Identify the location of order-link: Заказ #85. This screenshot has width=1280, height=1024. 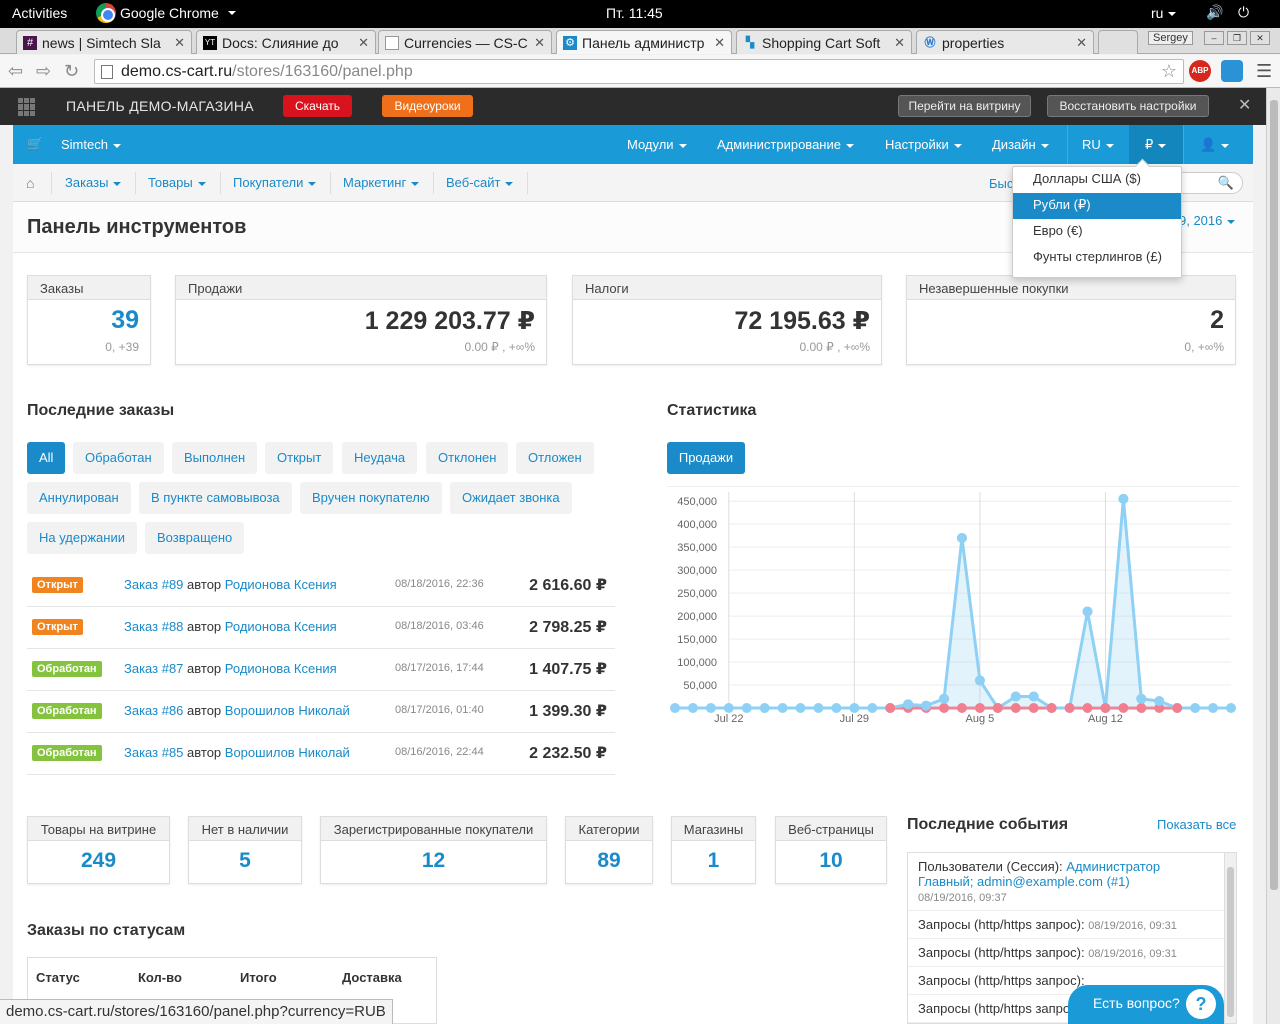
(153, 752).